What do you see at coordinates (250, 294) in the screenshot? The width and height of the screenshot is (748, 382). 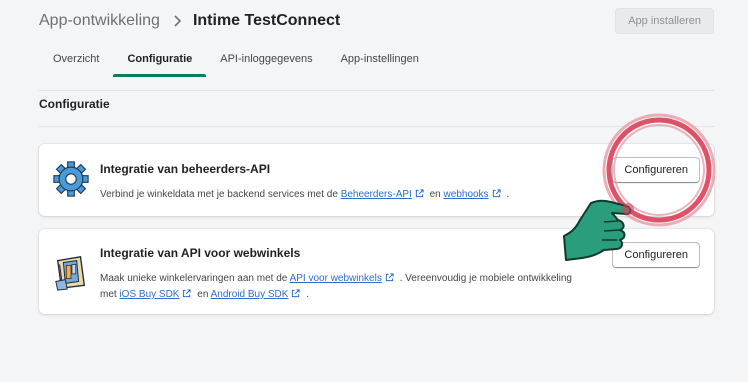 I see `android-buy-sdk-link: Android Buy SDK` at bounding box center [250, 294].